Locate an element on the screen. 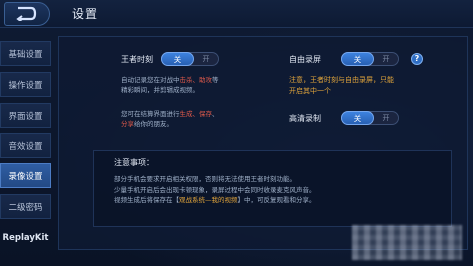  king-moment-desc: 自动记录您在对战中击杀、助攻等 精彩瞬间，并剪辑成视频。 is located at coordinates (196, 85).